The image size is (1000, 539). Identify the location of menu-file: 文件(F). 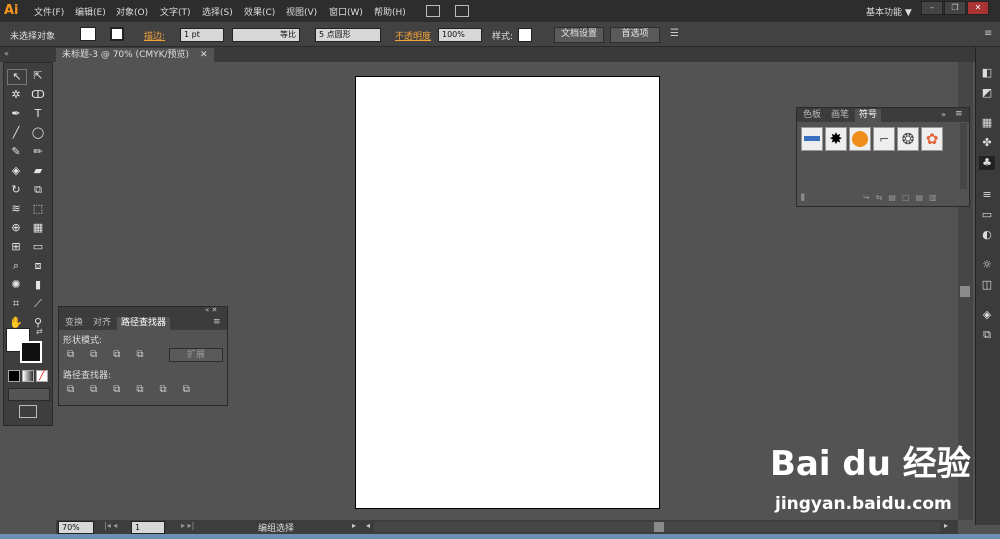
(49, 11).